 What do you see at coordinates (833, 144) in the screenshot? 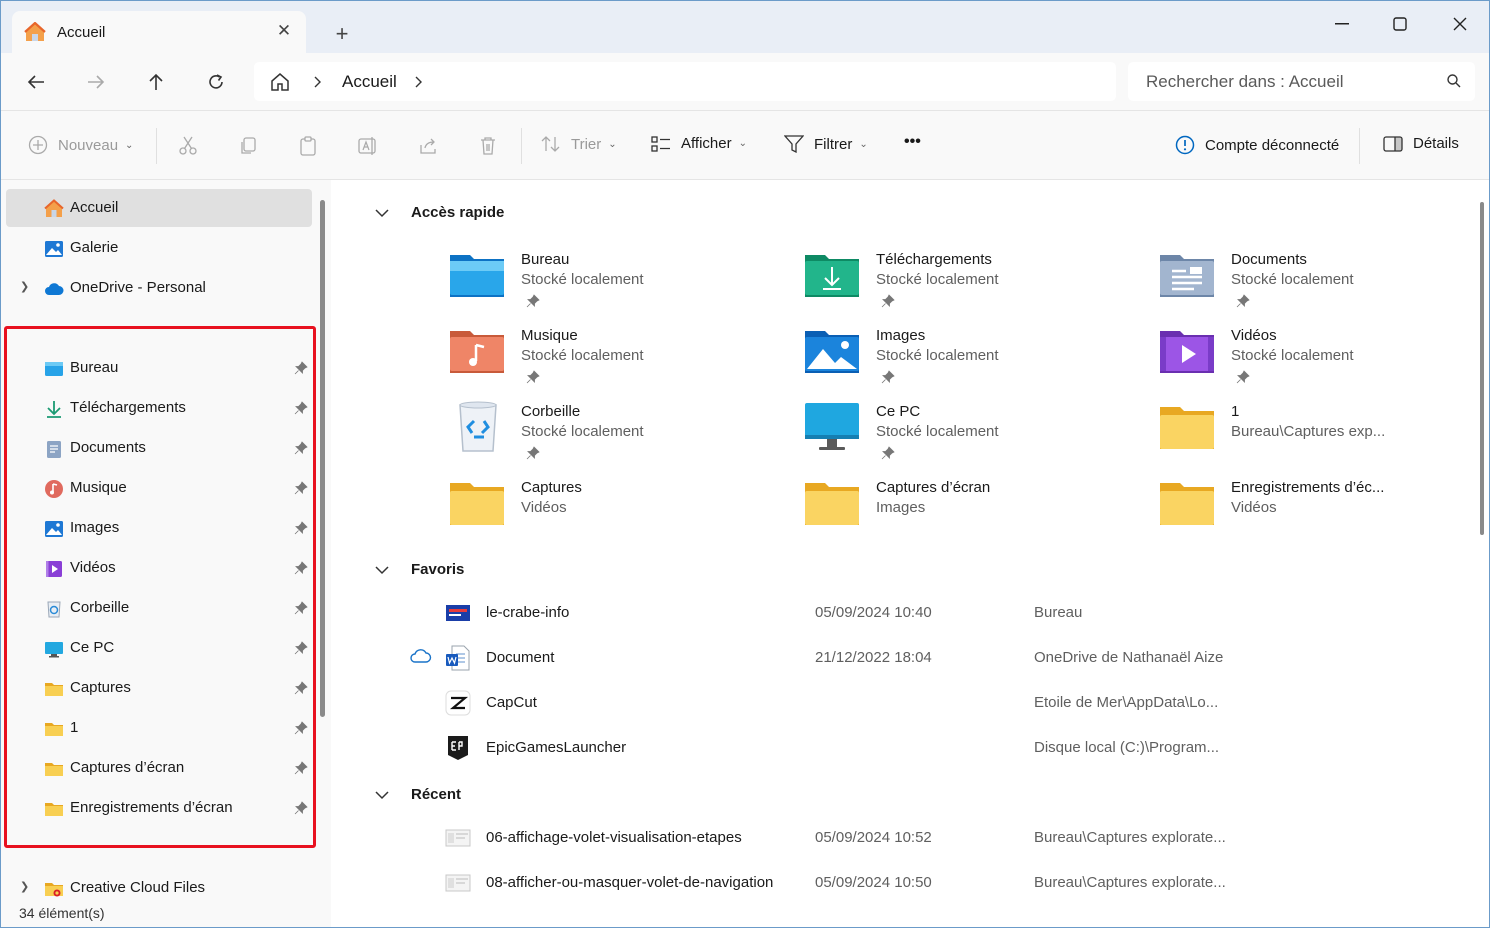
I see `filter-label: Filtrer` at bounding box center [833, 144].